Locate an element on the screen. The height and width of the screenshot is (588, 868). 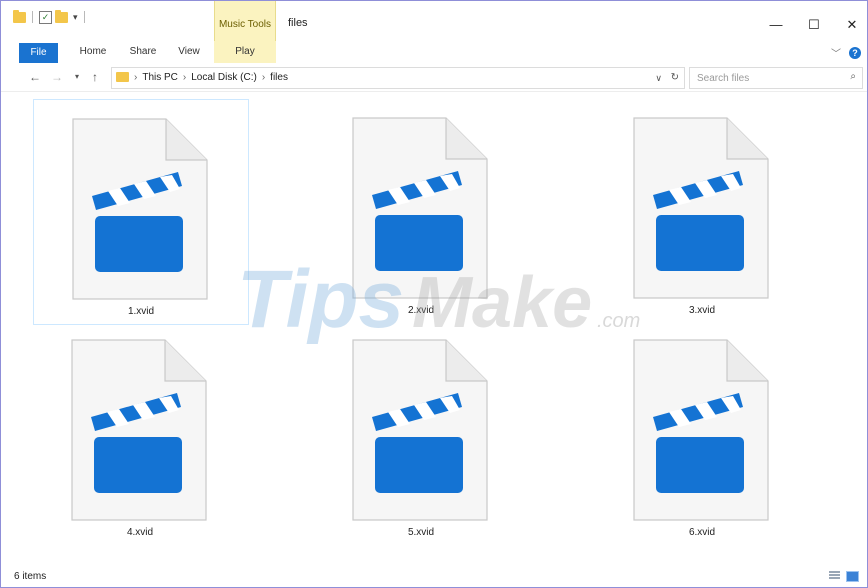
help-icon: ? is located at coordinates (855, 52).